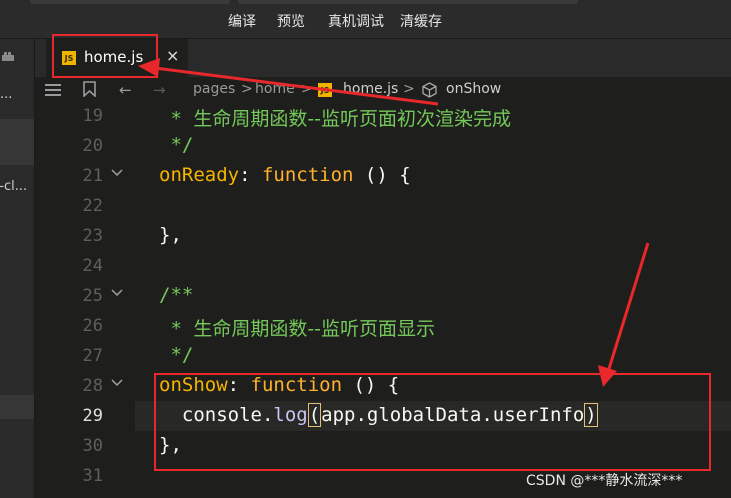 The width and height of the screenshot is (731, 498). Describe the element at coordinates (288, 82) in the screenshot. I see `red-arrow-to-tab` at that location.